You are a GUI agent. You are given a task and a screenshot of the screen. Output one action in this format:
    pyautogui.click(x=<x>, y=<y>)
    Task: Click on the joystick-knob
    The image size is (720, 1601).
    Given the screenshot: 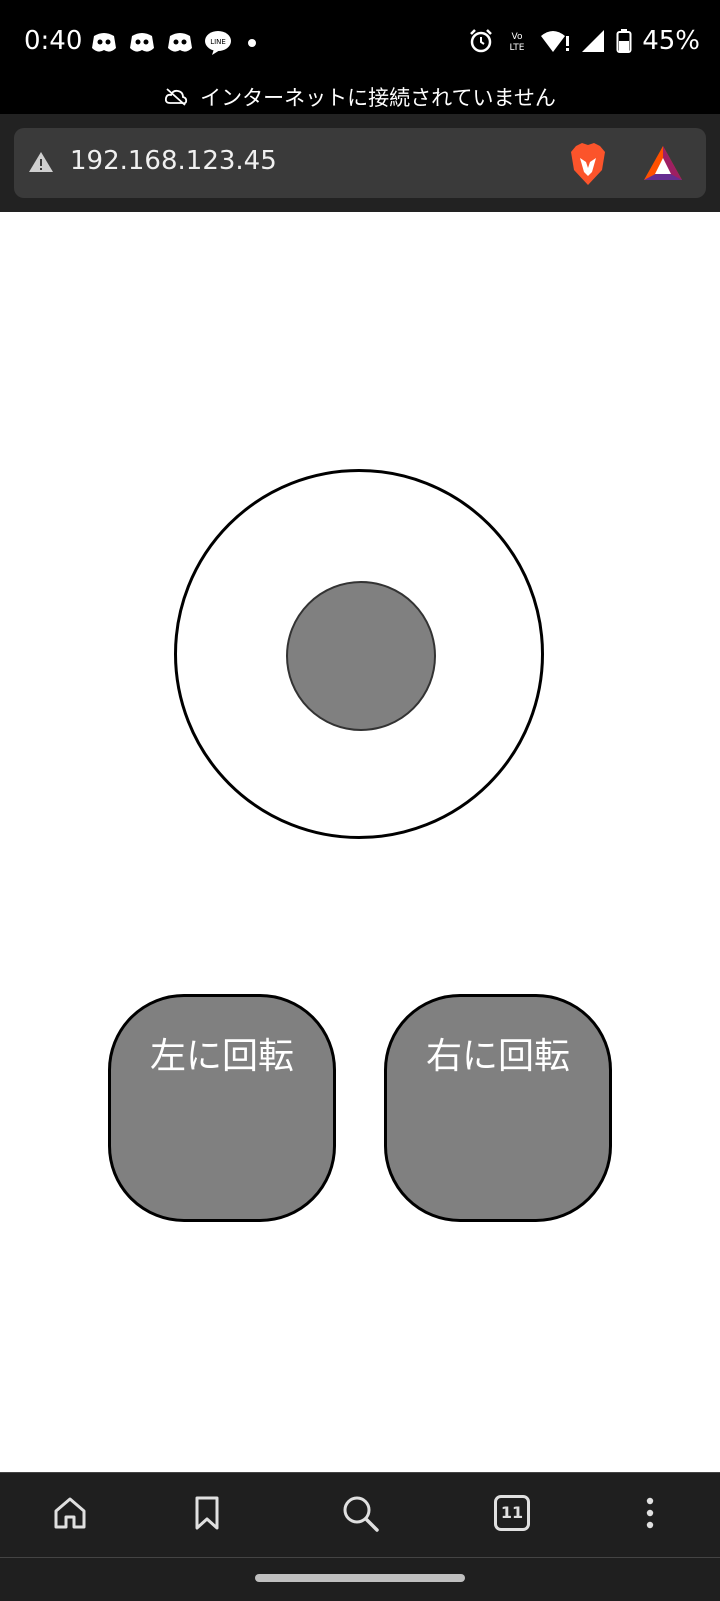 What is the action you would take?
    pyautogui.click(x=361, y=656)
    